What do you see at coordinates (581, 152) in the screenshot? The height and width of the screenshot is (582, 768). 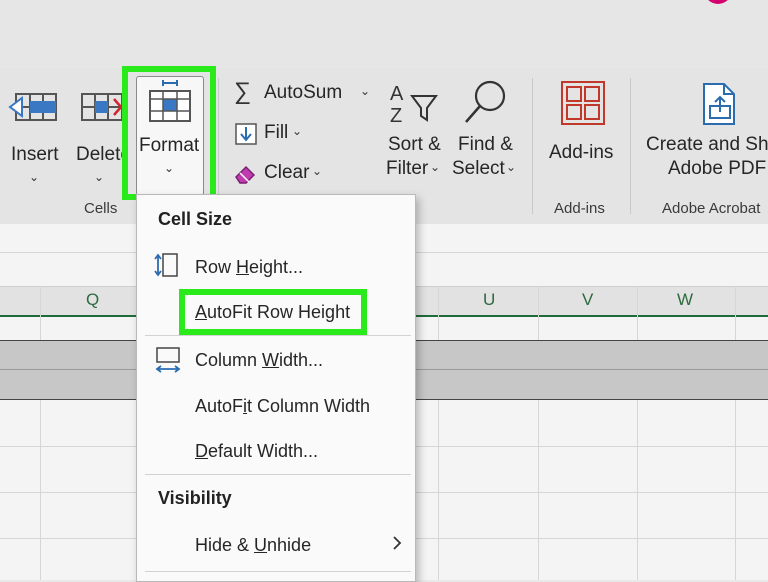 I see `addins-label: Add-ins` at bounding box center [581, 152].